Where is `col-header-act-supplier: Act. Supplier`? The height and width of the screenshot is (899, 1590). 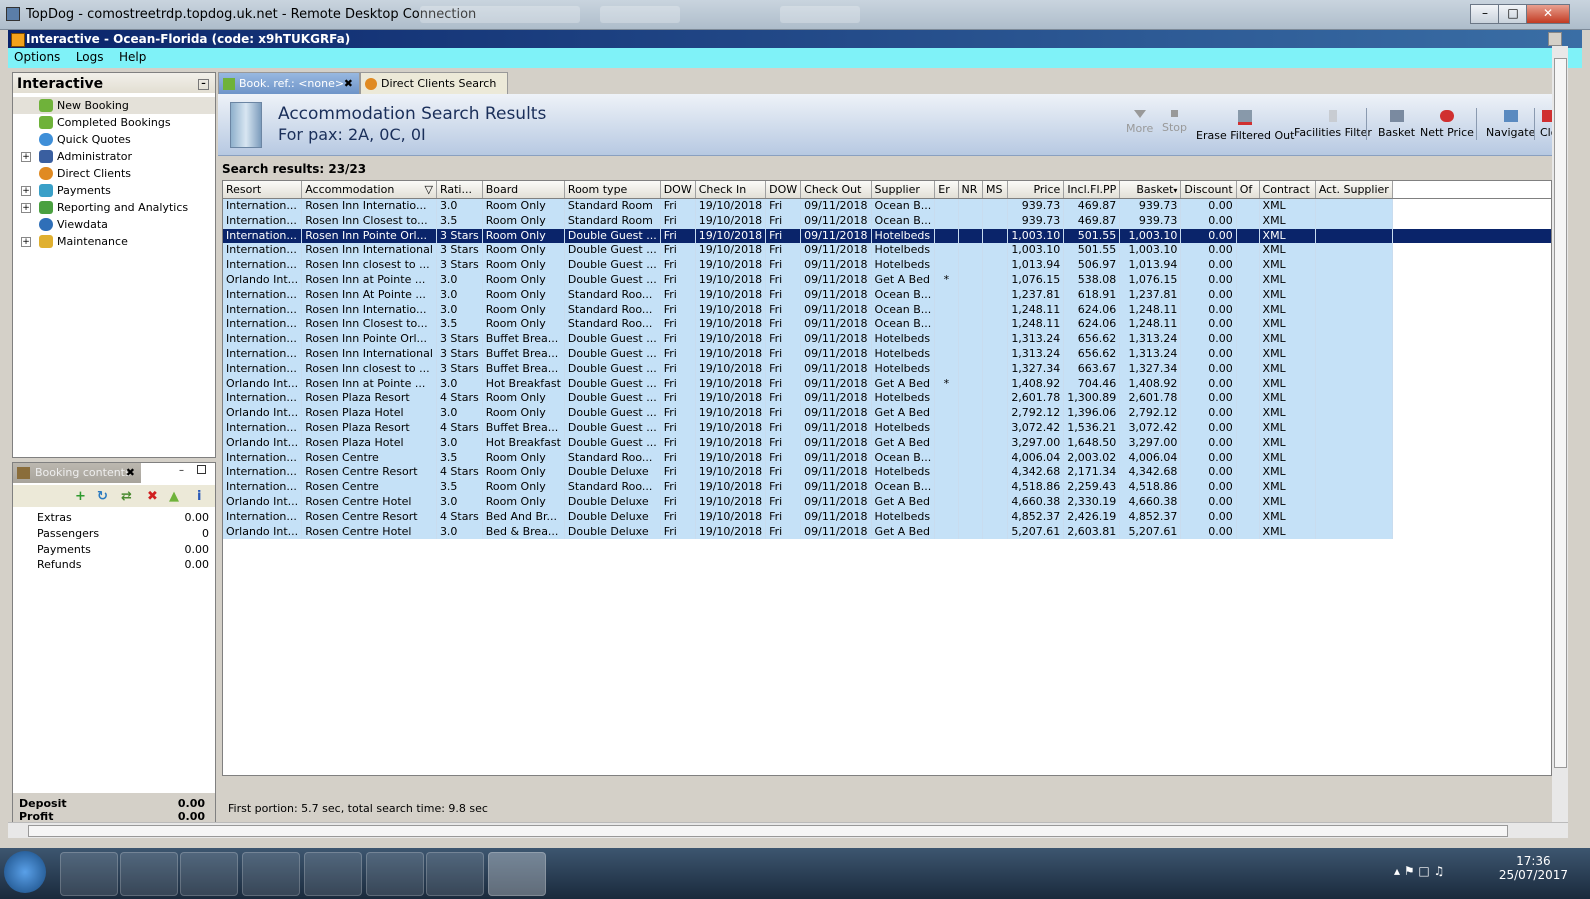 col-header-act-supplier: Act. Supplier is located at coordinates (1354, 190).